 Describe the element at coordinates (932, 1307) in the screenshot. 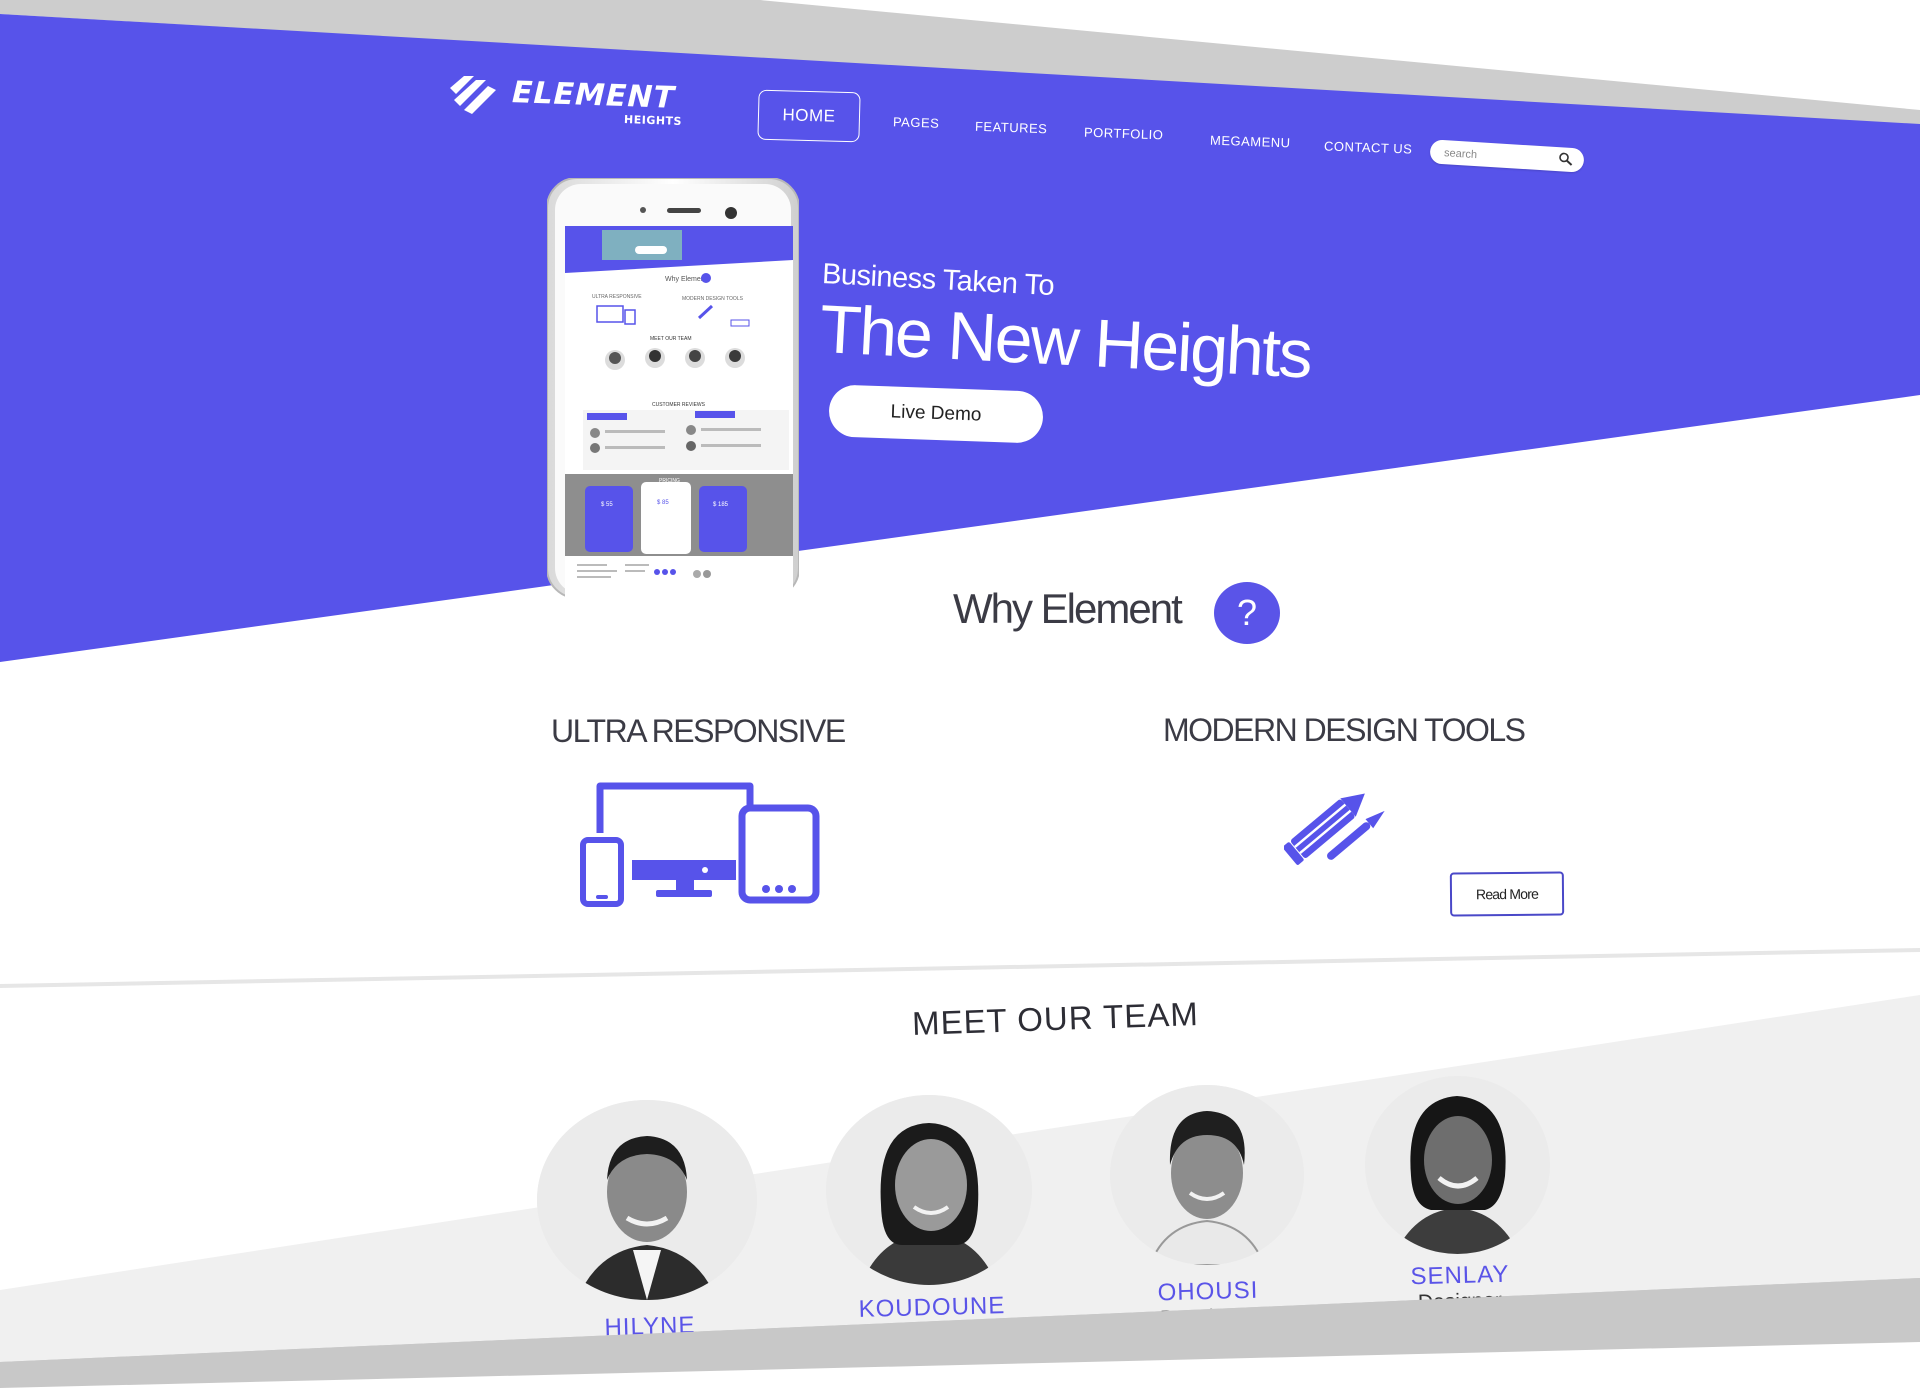

I see `member-name: KOUDOUNE` at that location.